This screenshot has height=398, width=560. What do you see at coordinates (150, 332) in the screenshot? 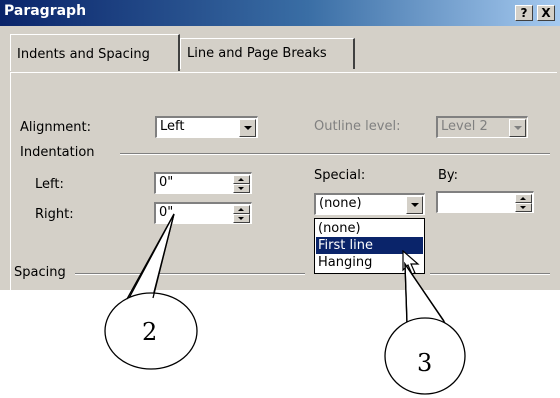
I see `callout-number-2: 2` at bounding box center [150, 332].